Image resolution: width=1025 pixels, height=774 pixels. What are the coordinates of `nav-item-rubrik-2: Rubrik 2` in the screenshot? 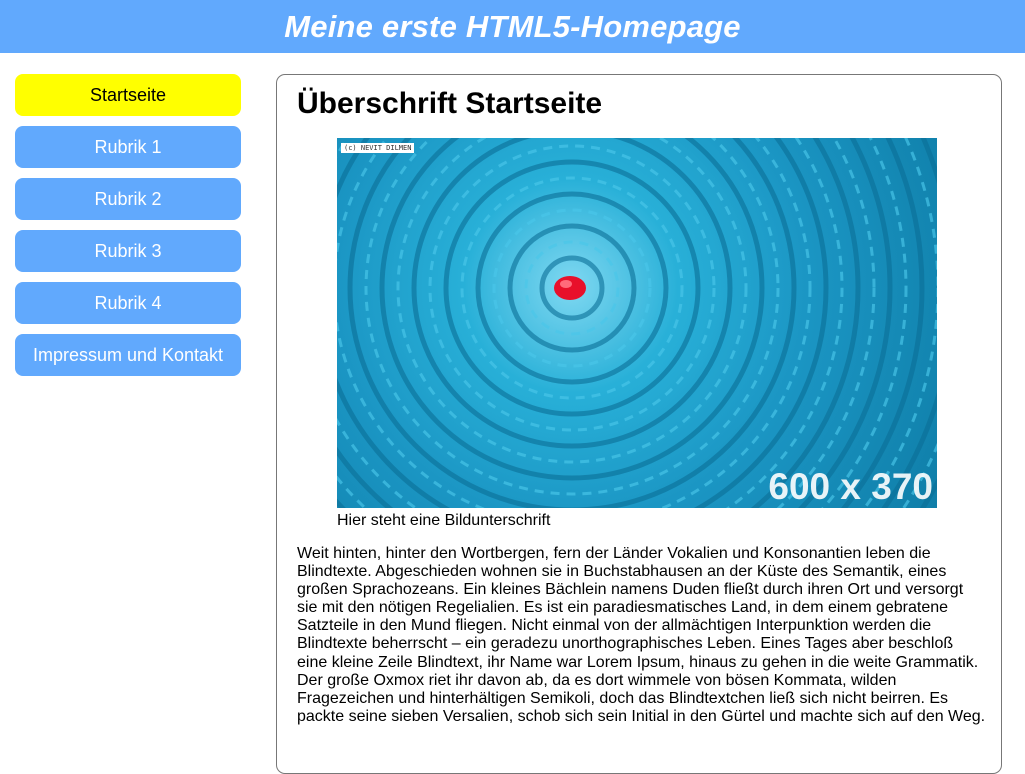 It's located at (128, 199).